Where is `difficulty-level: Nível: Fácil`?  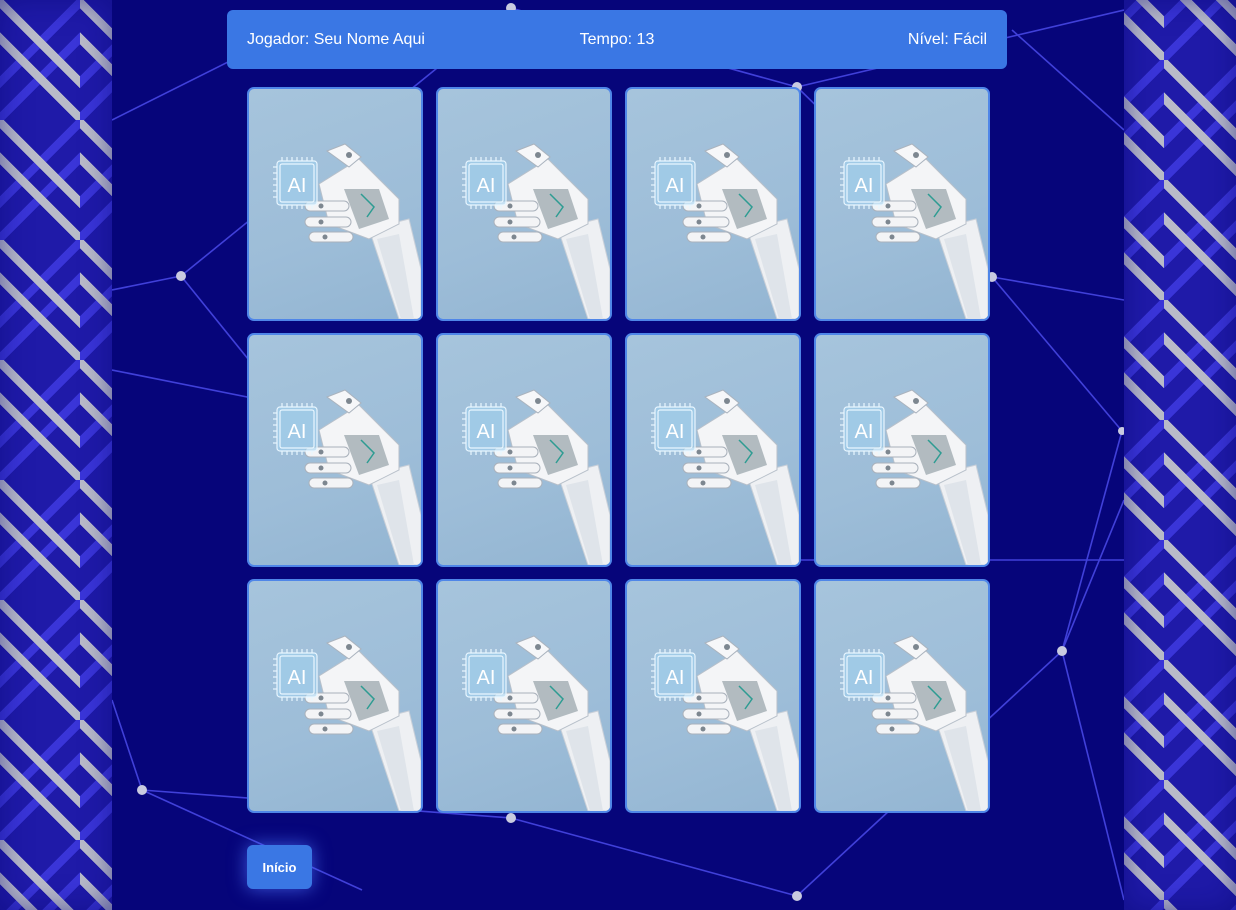 difficulty-level: Nível: Fácil is located at coordinates (947, 39).